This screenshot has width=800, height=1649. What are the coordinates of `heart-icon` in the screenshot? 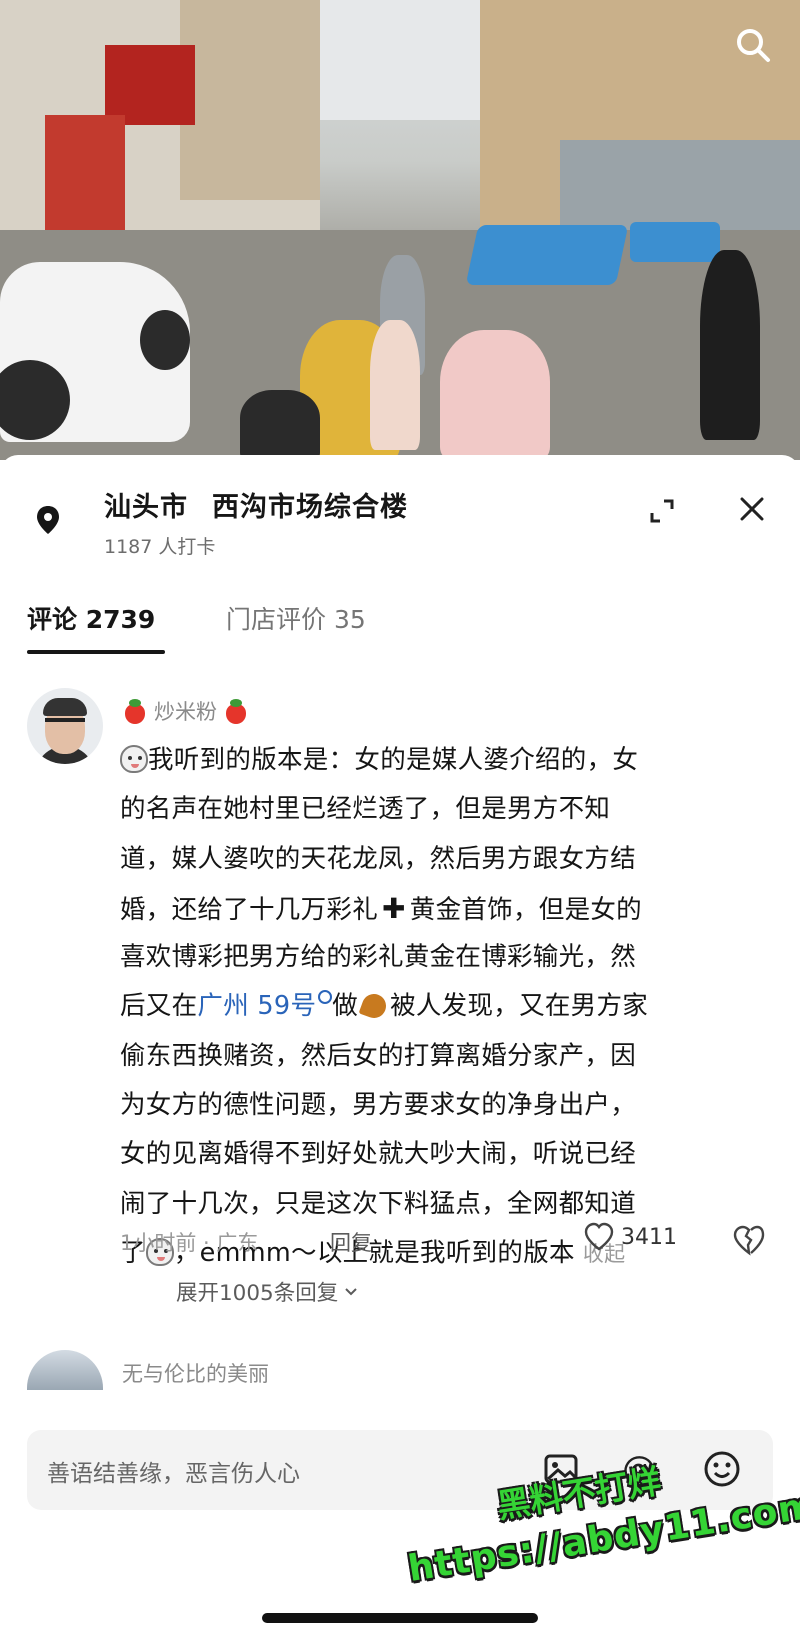 It's located at (599, 1236).